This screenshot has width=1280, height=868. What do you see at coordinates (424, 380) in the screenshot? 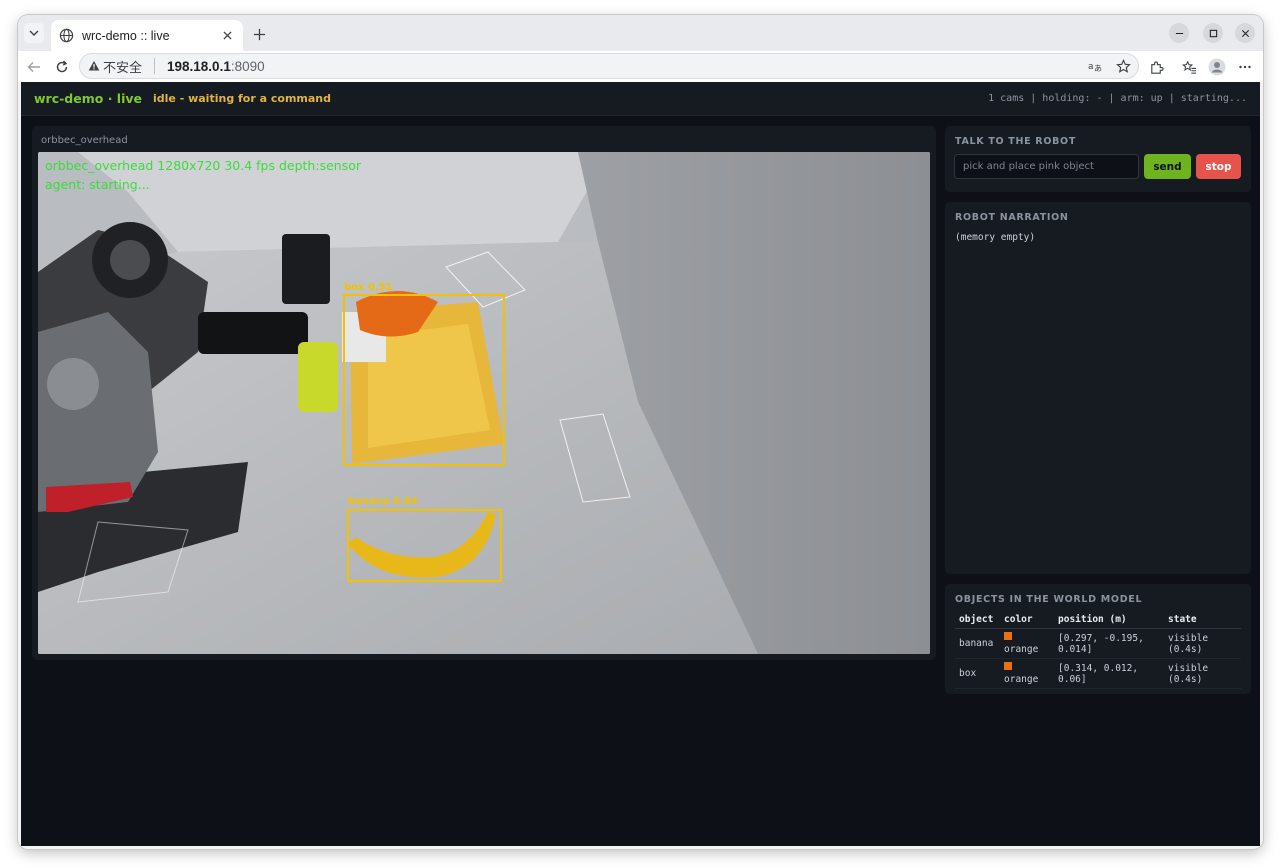
I see `detection-box-box` at bounding box center [424, 380].